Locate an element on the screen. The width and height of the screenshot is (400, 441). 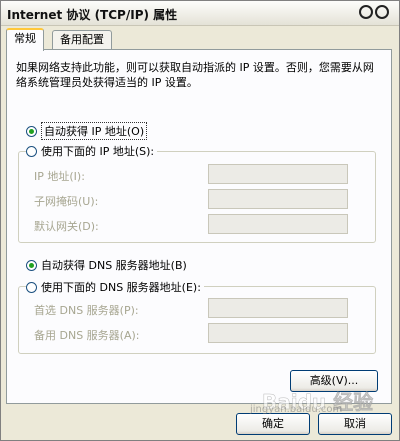
preferred-dns-field is located at coordinates (278, 308).